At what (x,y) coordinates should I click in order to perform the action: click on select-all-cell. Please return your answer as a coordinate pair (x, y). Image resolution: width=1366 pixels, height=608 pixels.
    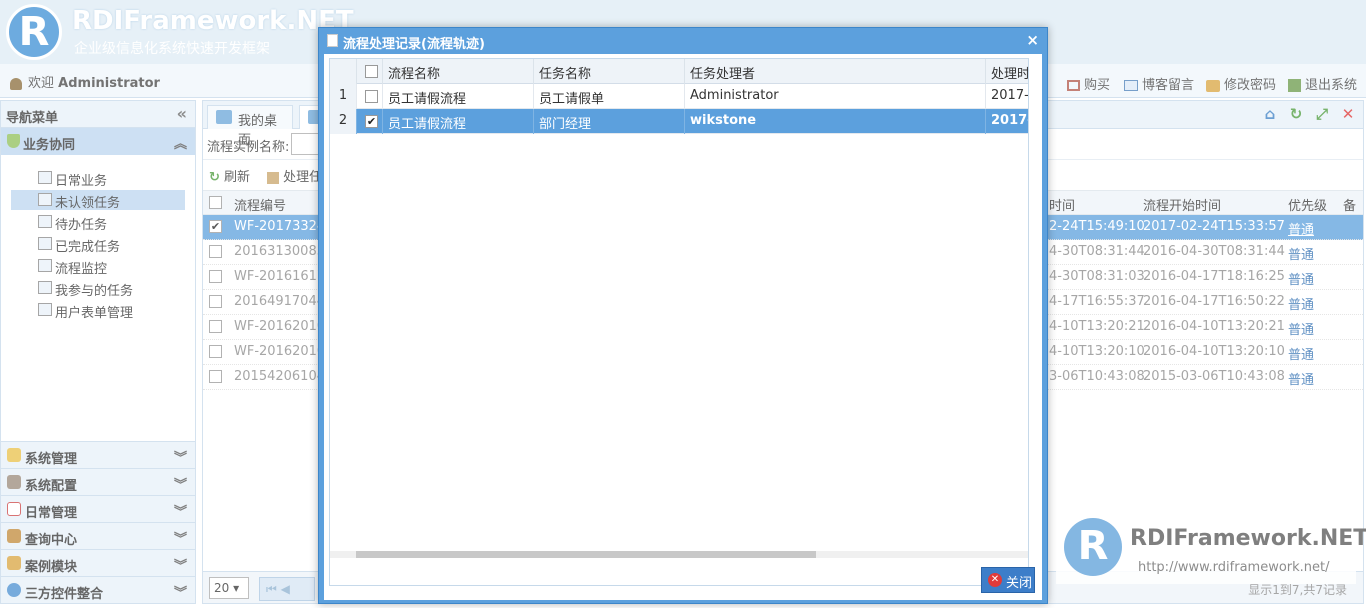
    Looking at the image, I should click on (370, 71).